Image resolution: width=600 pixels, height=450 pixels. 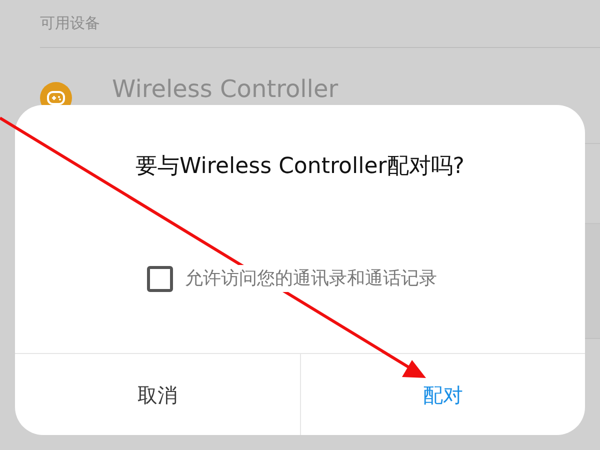 I want to click on section-header: 可用设备, so click(x=70, y=23).